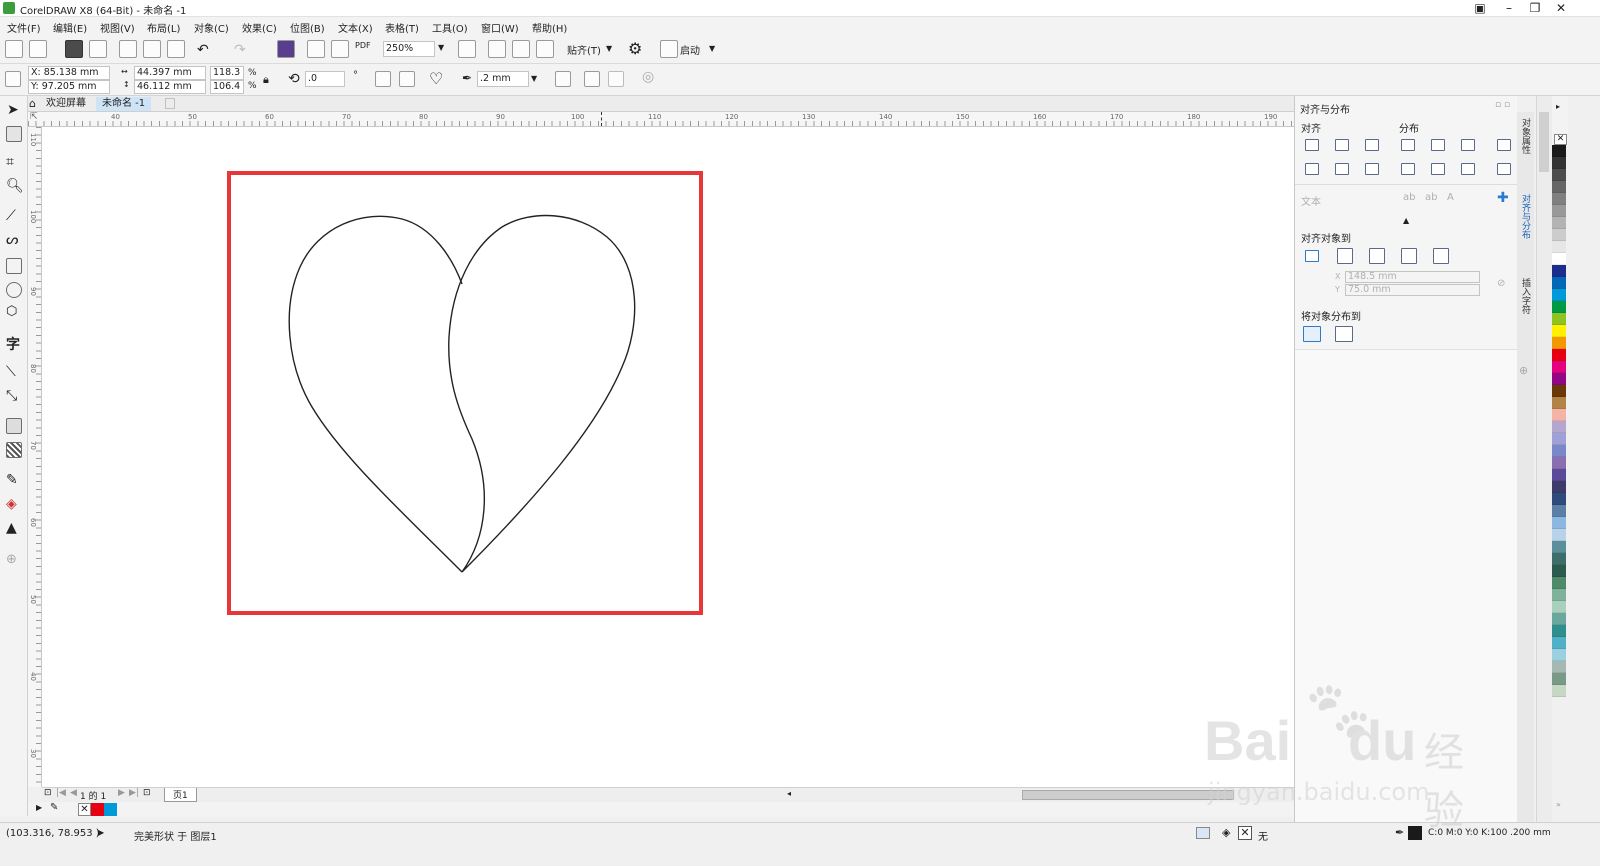  Describe the element at coordinates (12, 480) in the screenshot. I see `eyedropper-tool-icon: ✎` at that location.